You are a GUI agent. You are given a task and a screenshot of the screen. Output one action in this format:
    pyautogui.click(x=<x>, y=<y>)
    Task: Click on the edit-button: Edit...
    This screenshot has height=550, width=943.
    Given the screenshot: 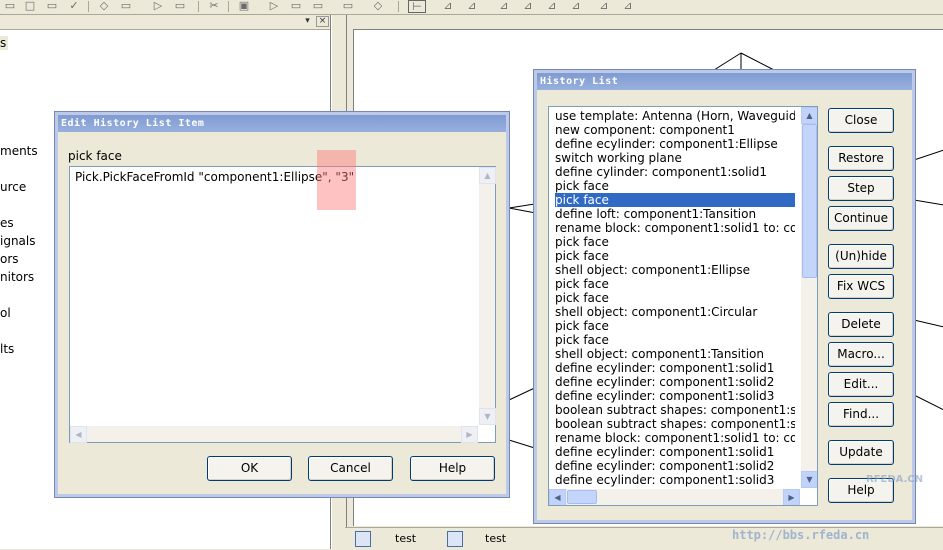 What is the action you would take?
    pyautogui.click(x=861, y=384)
    